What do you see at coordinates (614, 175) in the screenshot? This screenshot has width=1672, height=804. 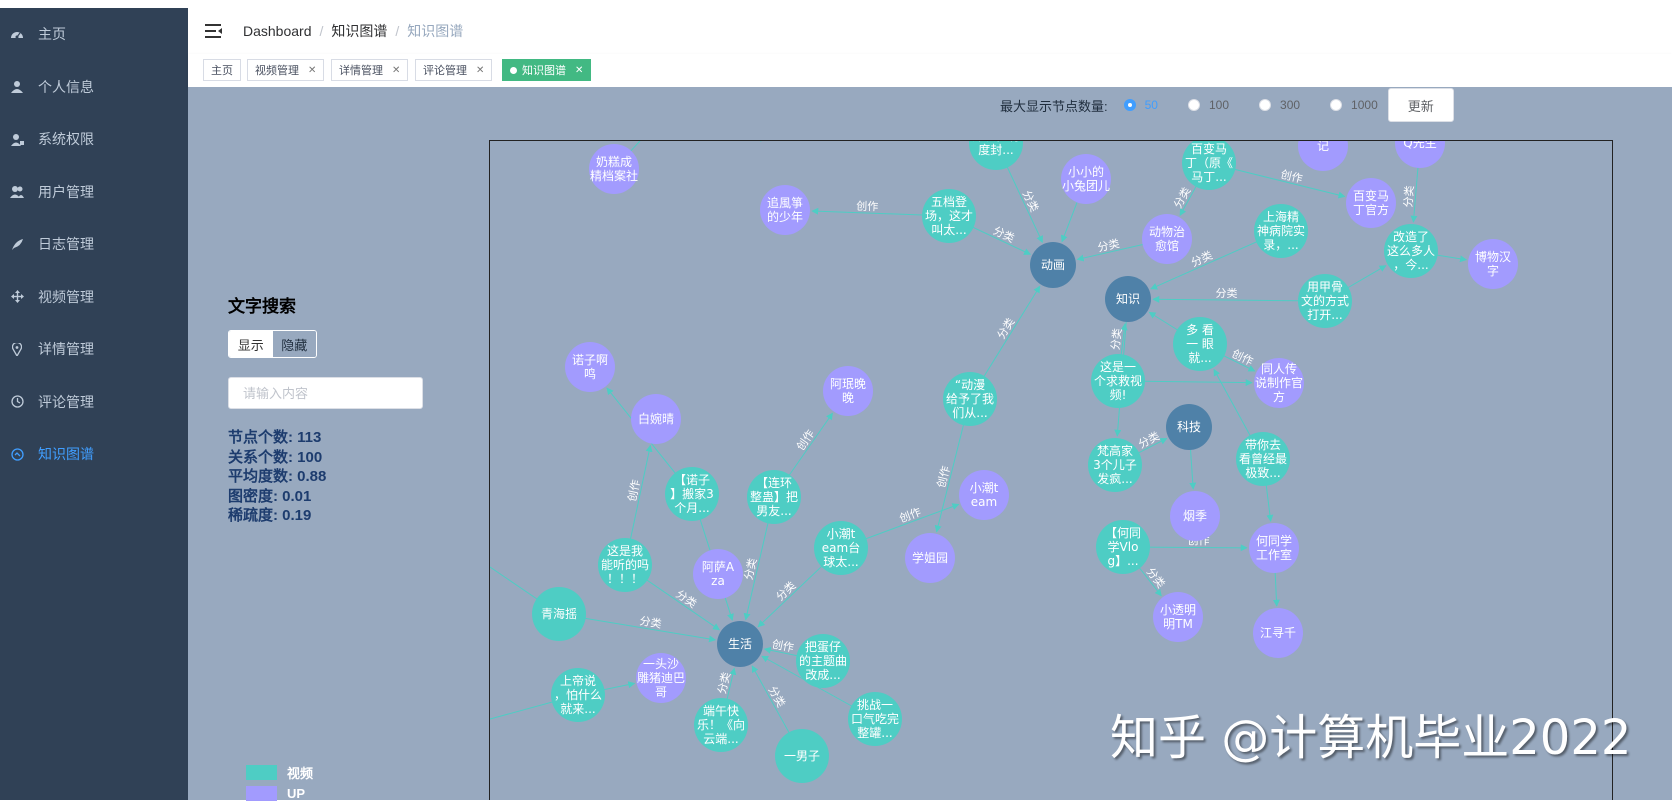 I see `node-label: 精档案社` at bounding box center [614, 175].